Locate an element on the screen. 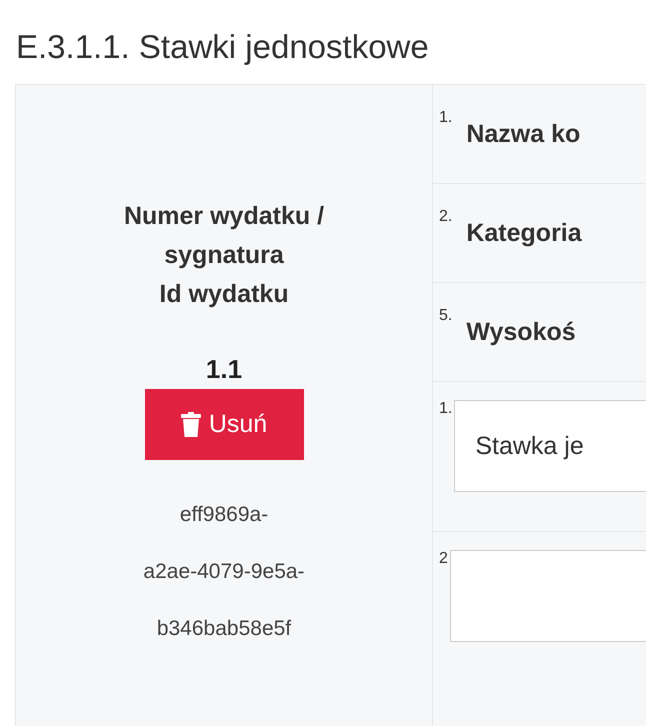 The width and height of the screenshot is (646, 726). input-field: Stawka je is located at coordinates (550, 446).